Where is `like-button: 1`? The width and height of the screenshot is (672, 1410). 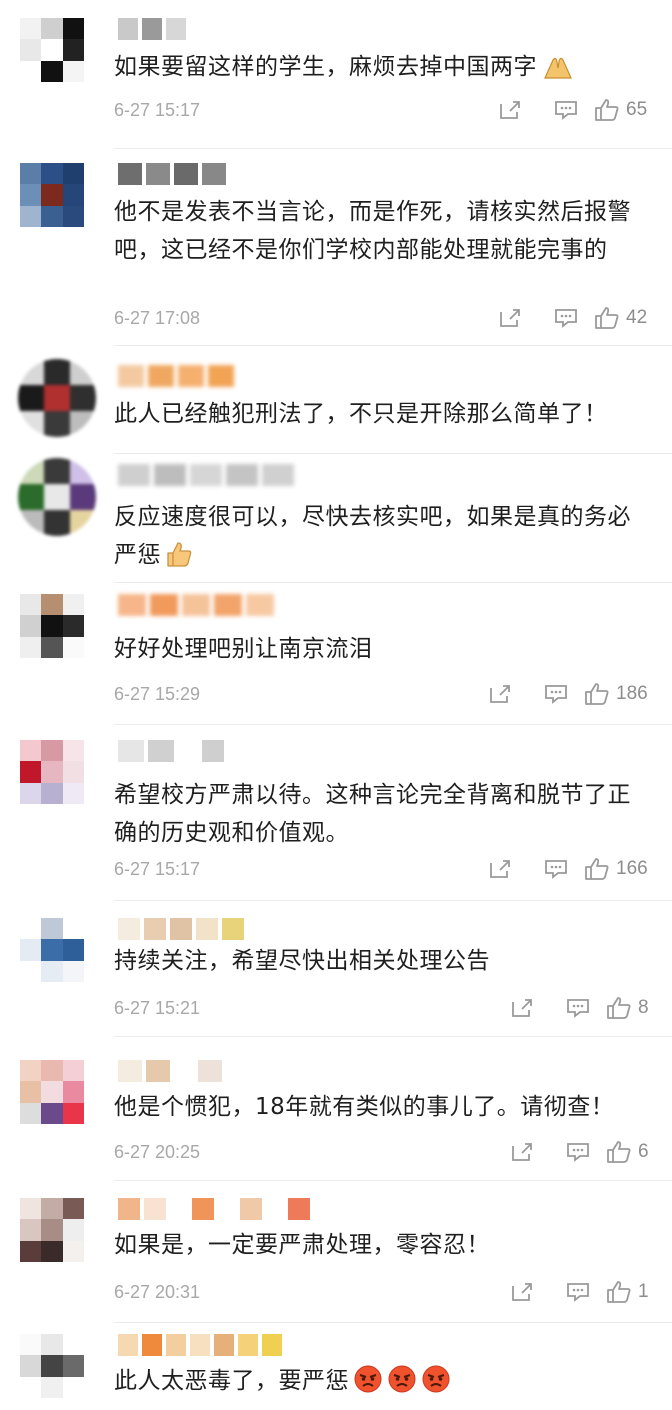 like-button: 1 is located at coordinates (630, 1292).